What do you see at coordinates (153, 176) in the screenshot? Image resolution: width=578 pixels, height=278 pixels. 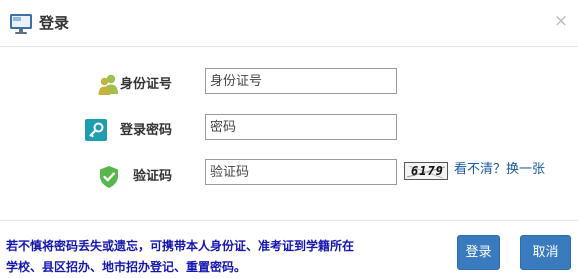 I see `captcha-label: 验证码` at bounding box center [153, 176].